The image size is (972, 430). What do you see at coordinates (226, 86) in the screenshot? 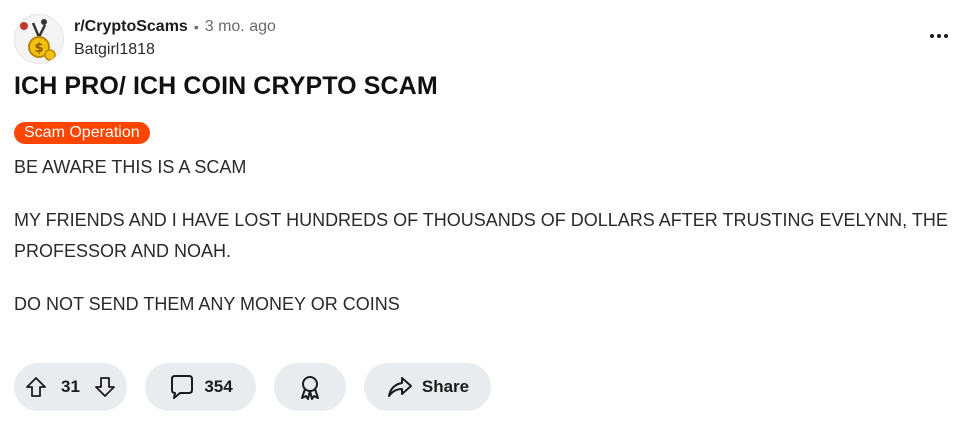
I see `post-title: ICH PRO/ ICH COIN CRYPTO SCAM` at bounding box center [226, 86].